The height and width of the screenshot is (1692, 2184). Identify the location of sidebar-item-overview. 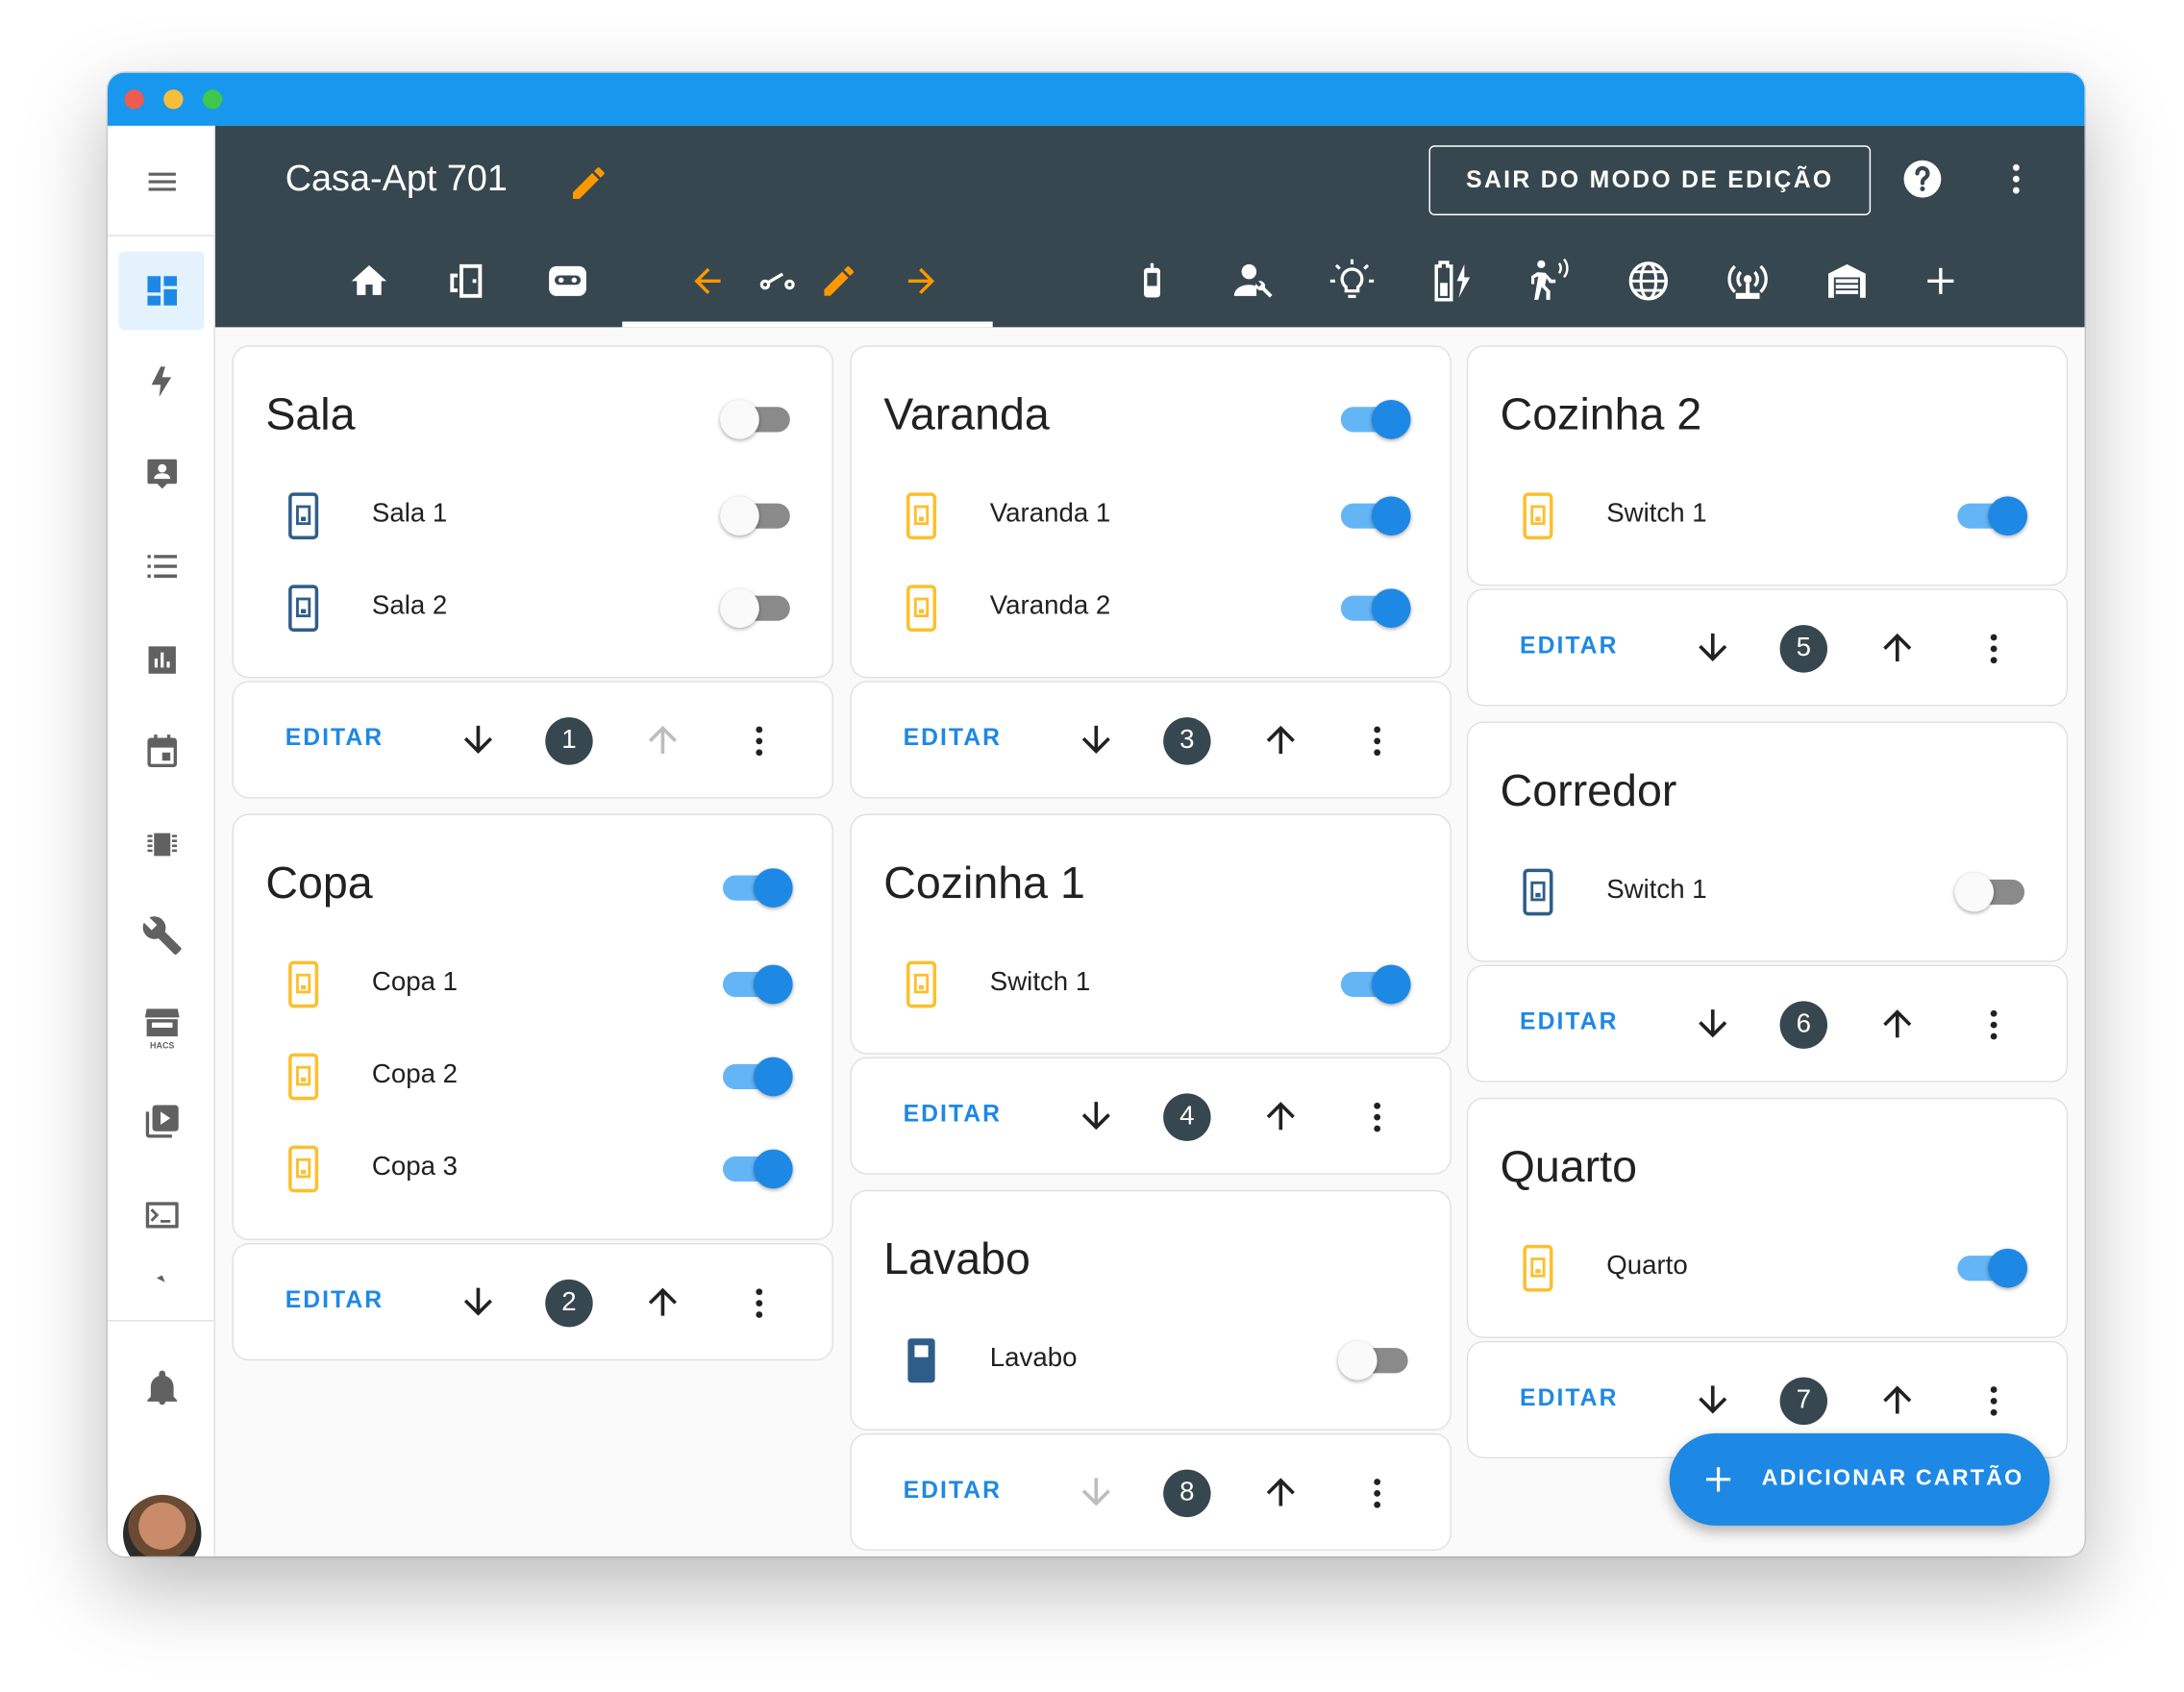
(162, 291).